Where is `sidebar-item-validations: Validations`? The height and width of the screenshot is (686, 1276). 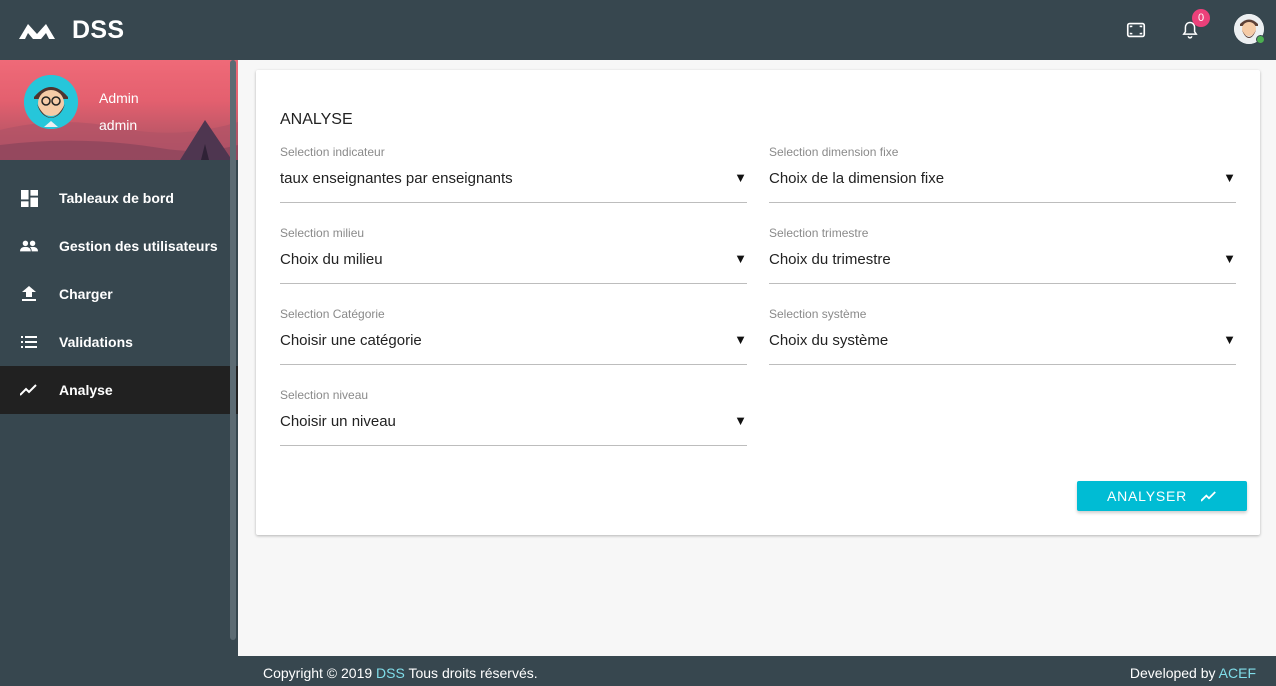
sidebar-item-validations: Validations is located at coordinates (119, 342).